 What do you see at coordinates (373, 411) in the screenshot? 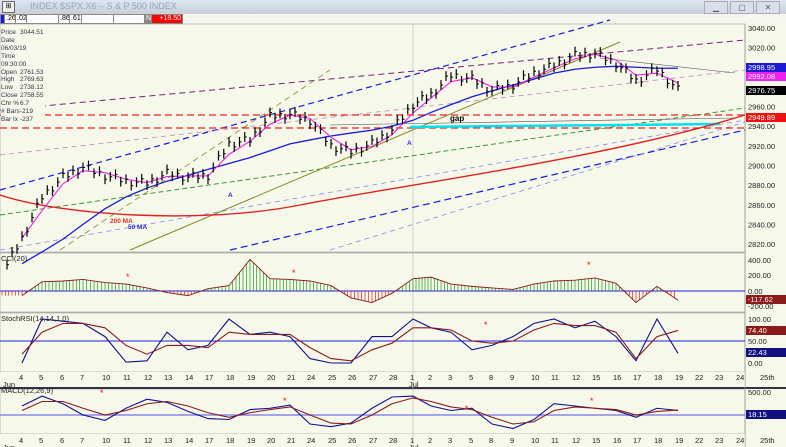
I see `macd-panel` at bounding box center [373, 411].